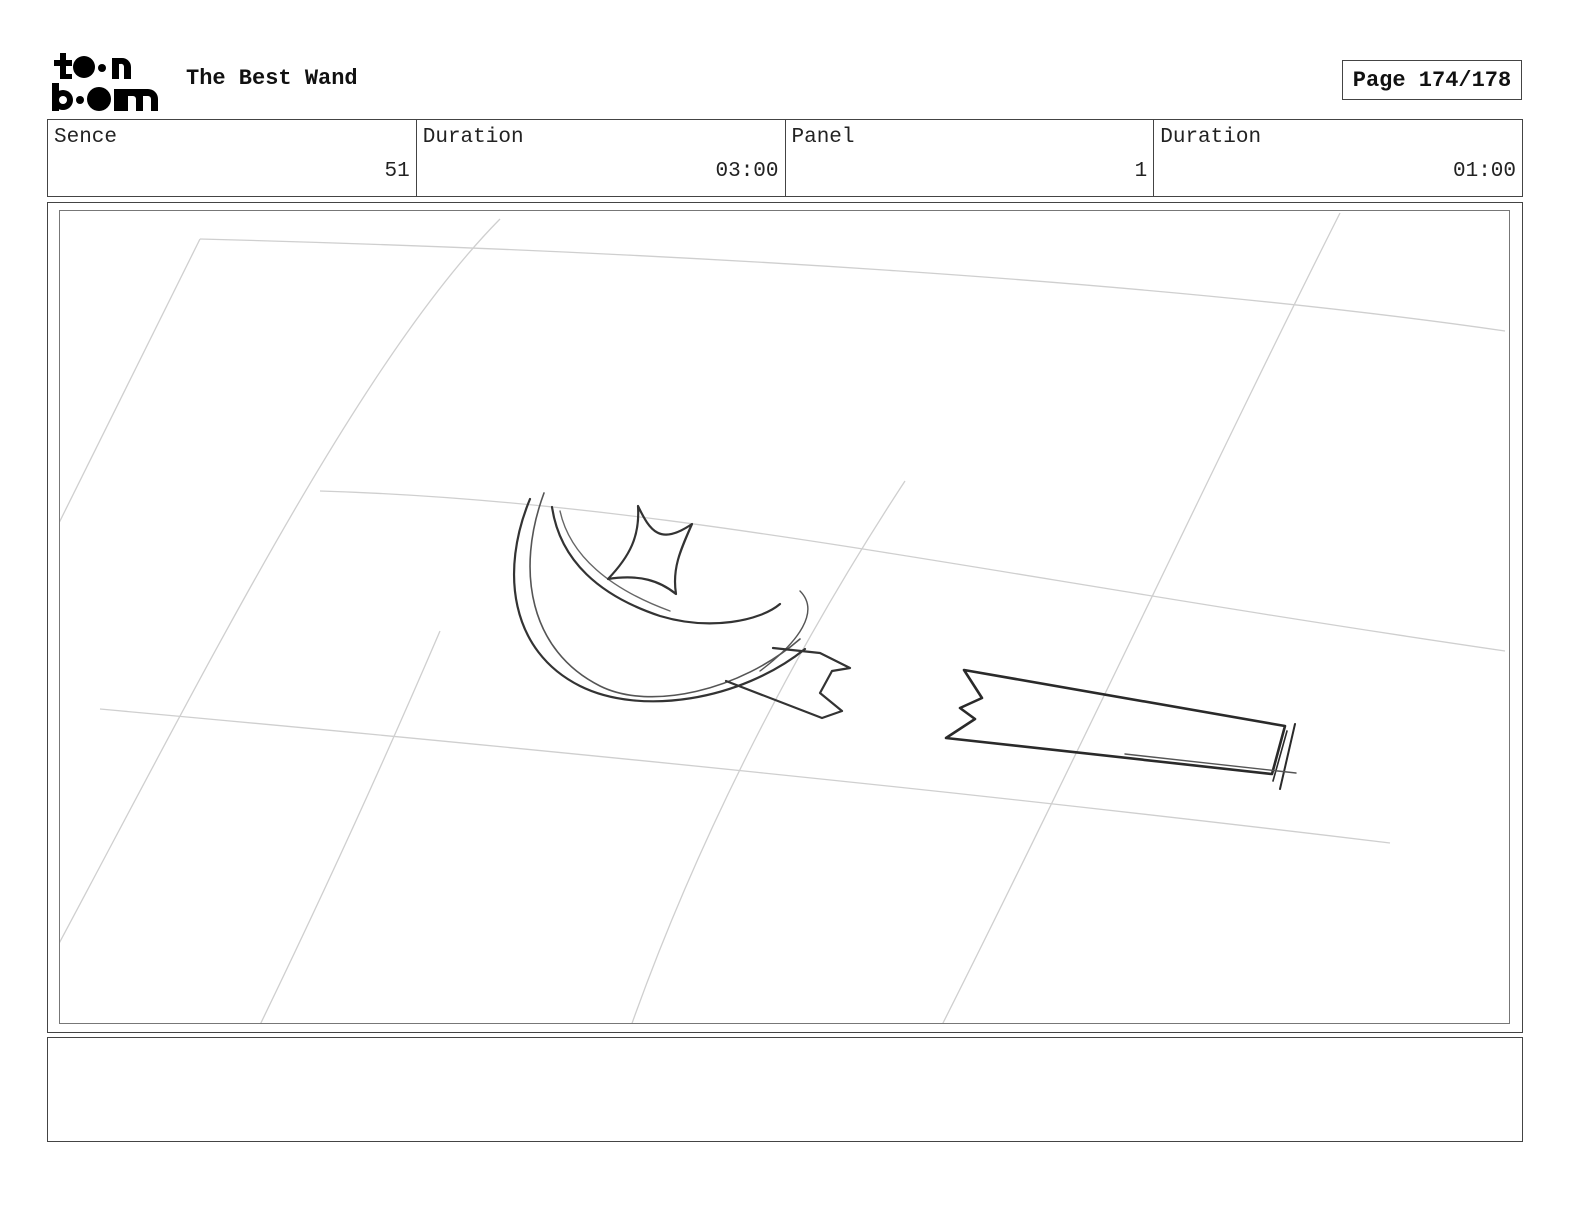  I want to click on scene-duration-cell: Duration 03:00, so click(601, 158).